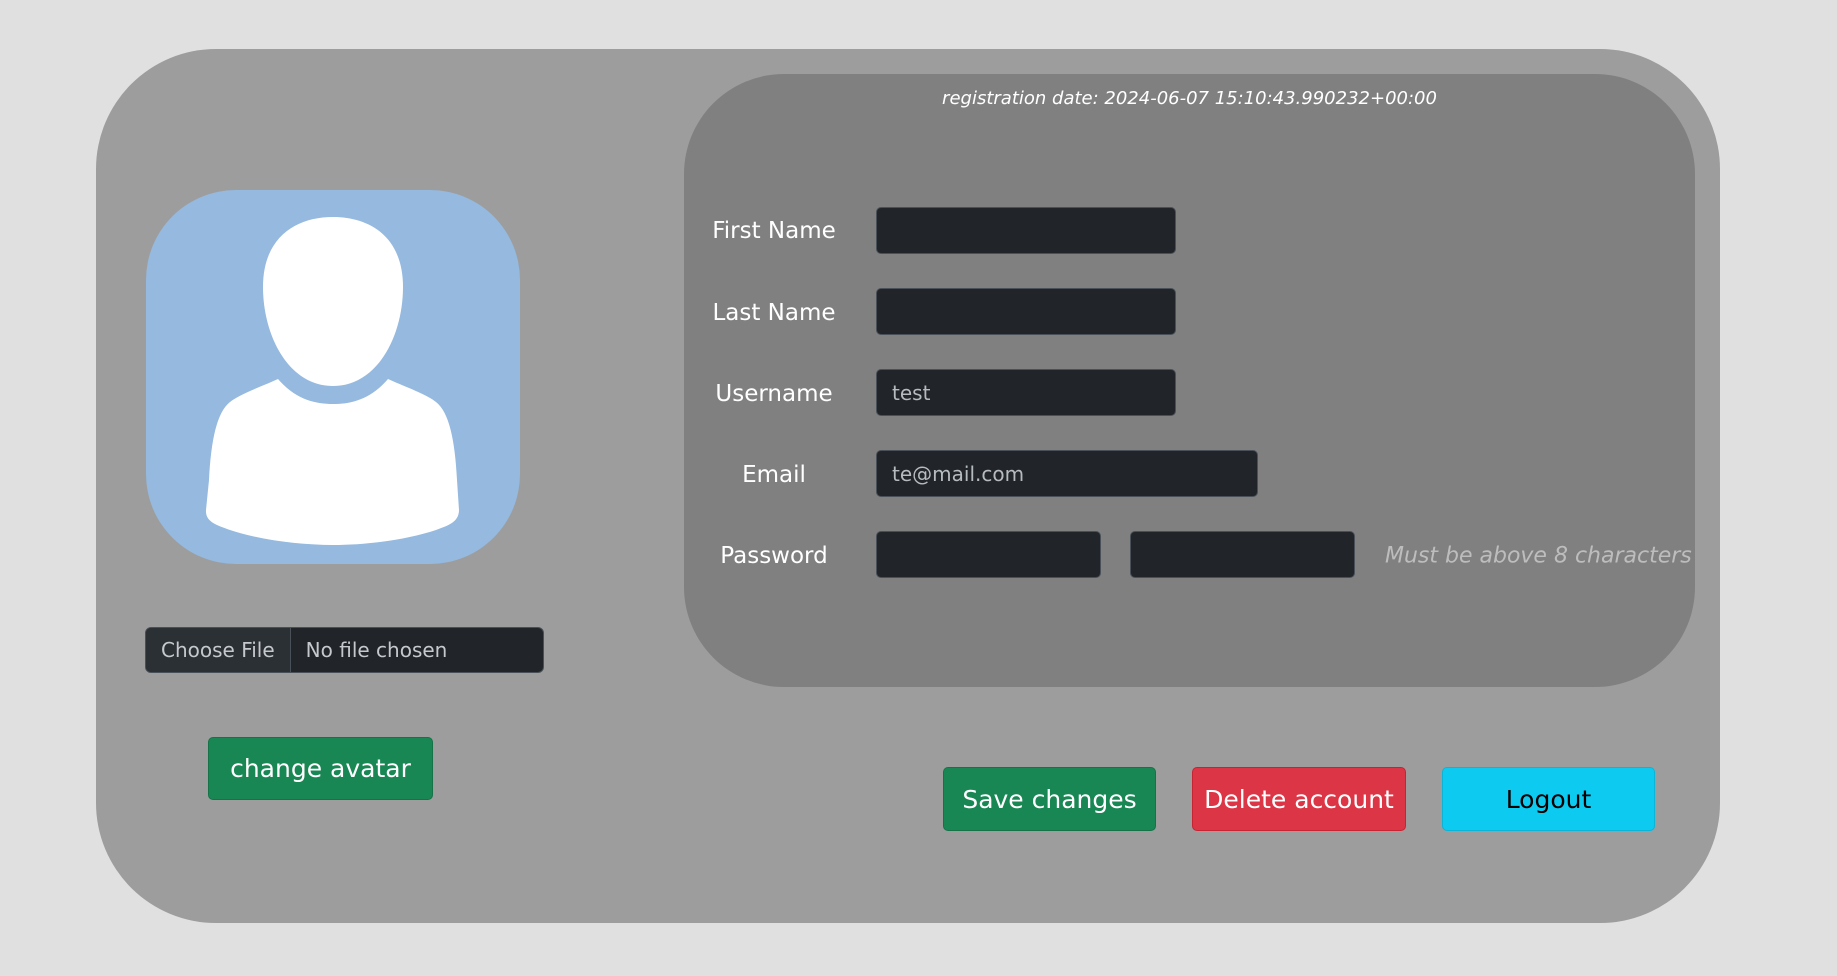 Image resolution: width=1837 pixels, height=976 pixels. Describe the element at coordinates (1026, 392) in the screenshot. I see `username-field: test` at that location.